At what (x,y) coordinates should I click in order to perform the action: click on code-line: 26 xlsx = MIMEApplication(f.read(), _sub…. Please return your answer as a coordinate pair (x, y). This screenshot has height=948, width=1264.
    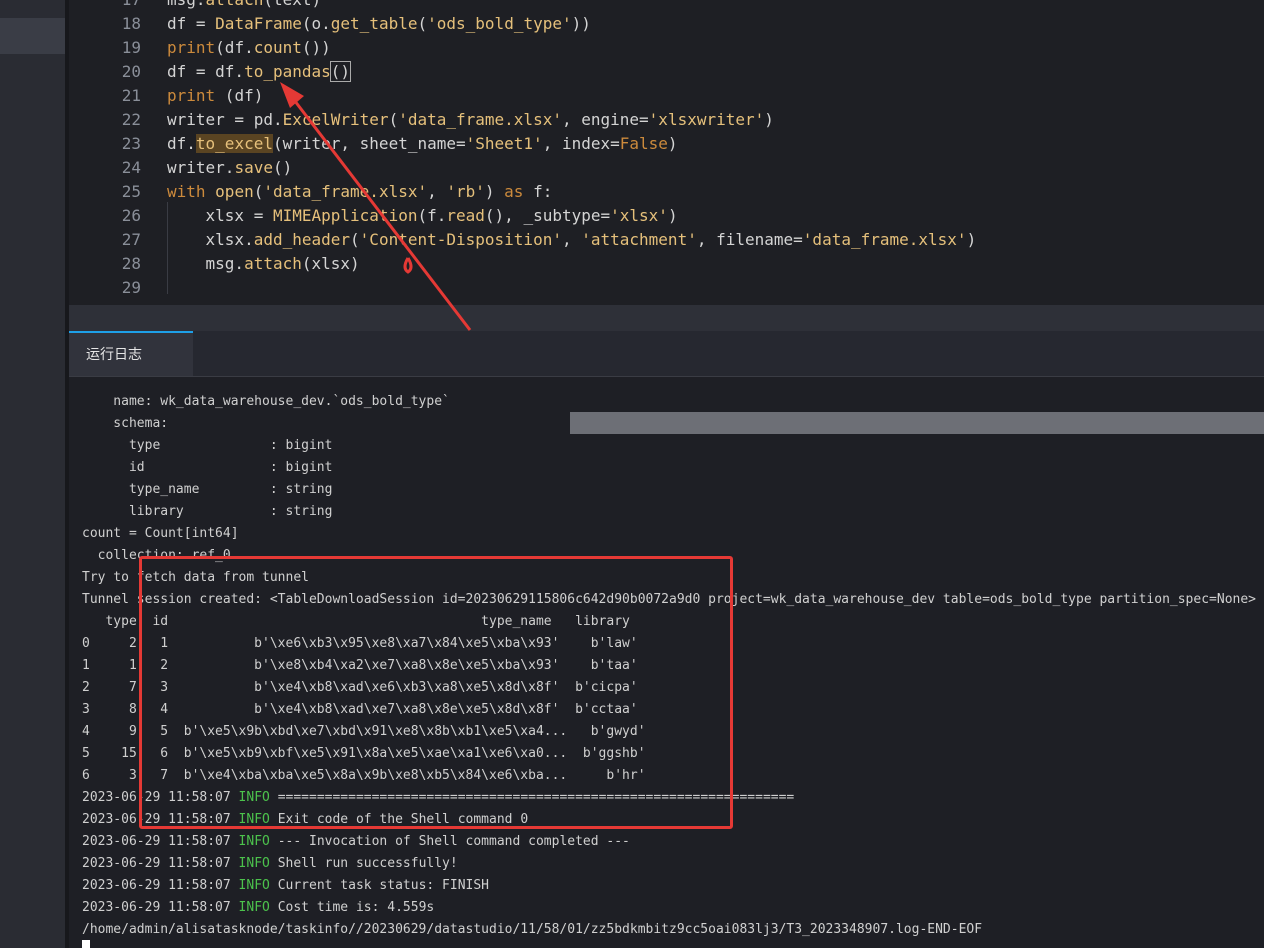
    Looking at the image, I should click on (666, 216).